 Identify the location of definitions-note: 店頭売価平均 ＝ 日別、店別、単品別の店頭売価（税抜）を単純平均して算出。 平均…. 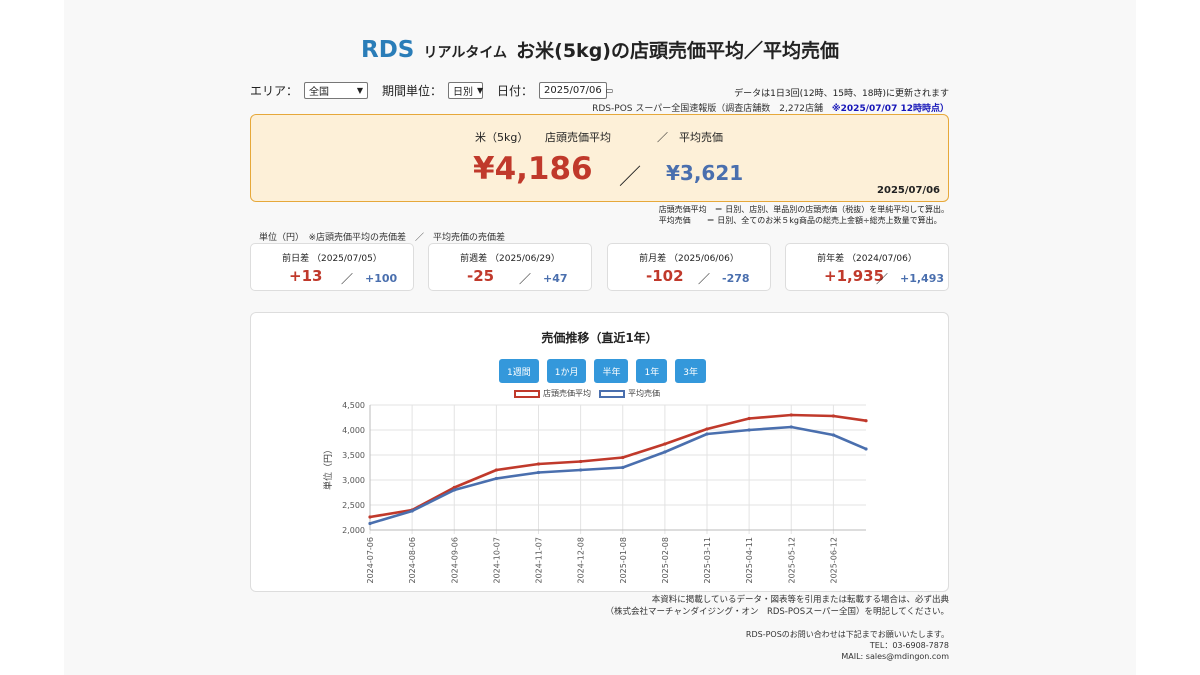
(804, 215).